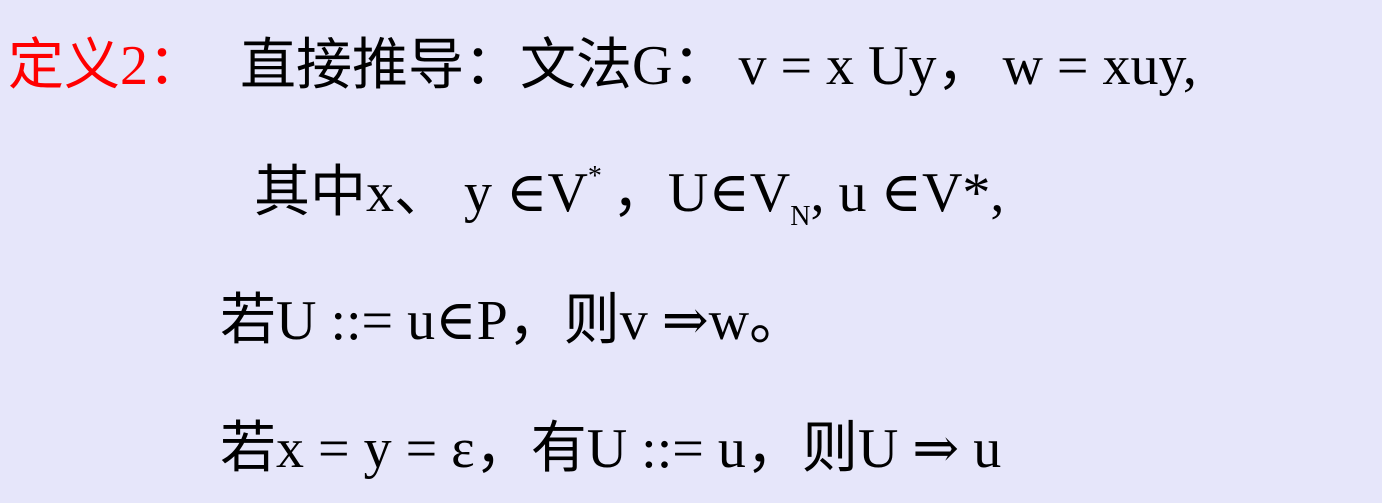 This screenshot has height=503, width=1382. Describe the element at coordinates (921, 193) in the screenshot. I see `u-membership: u ∈V*,` at that location.